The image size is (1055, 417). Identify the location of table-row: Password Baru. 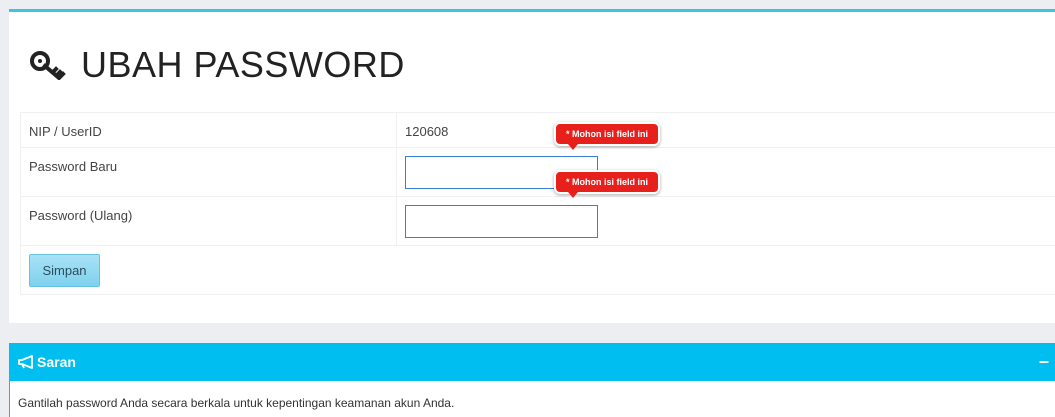
(537, 172).